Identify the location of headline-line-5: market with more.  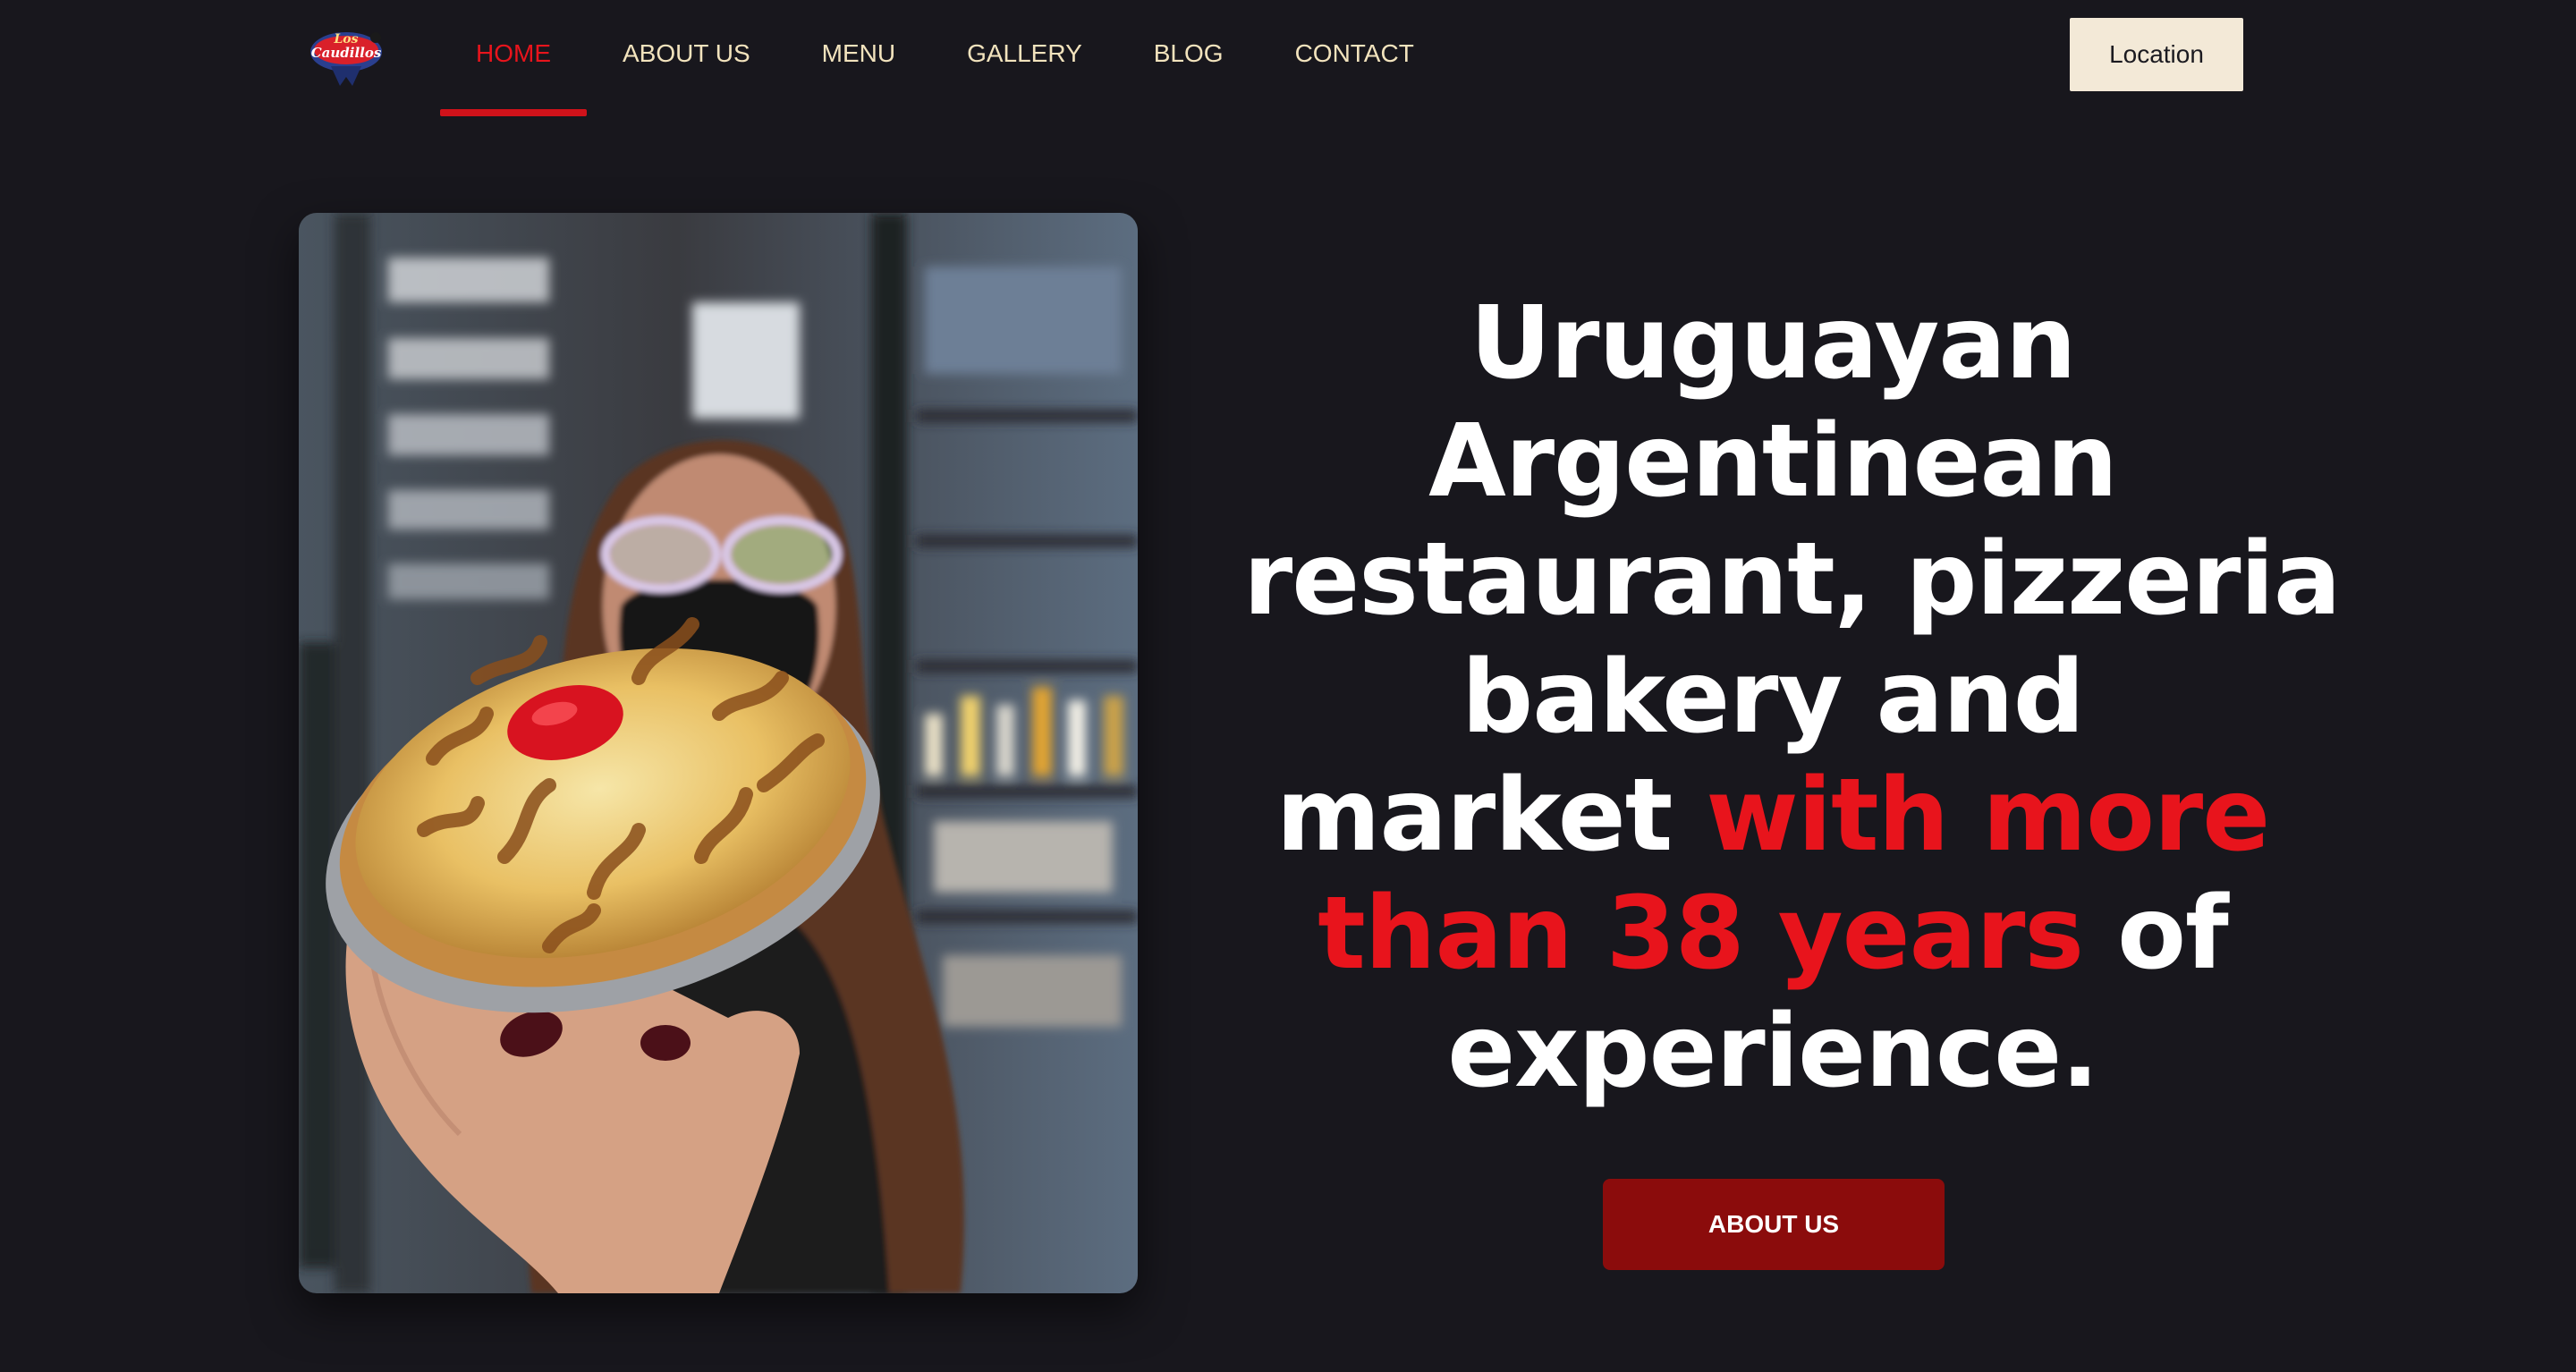
(1772, 816).